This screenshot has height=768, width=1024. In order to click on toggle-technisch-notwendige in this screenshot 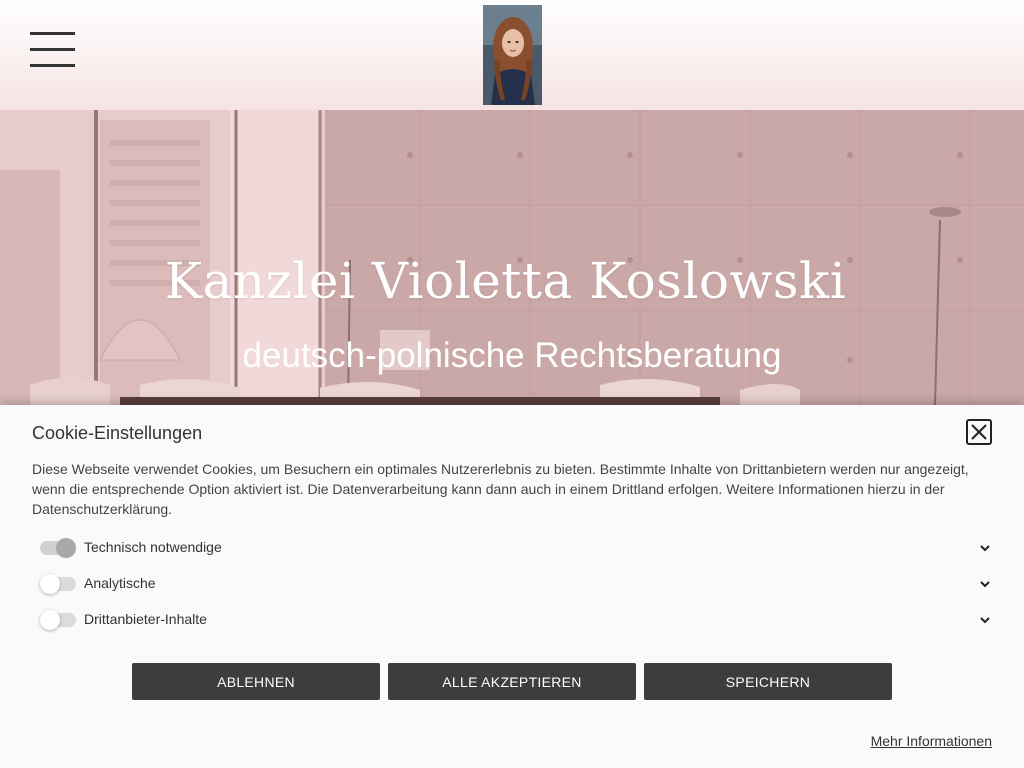, I will do `click(58, 548)`.